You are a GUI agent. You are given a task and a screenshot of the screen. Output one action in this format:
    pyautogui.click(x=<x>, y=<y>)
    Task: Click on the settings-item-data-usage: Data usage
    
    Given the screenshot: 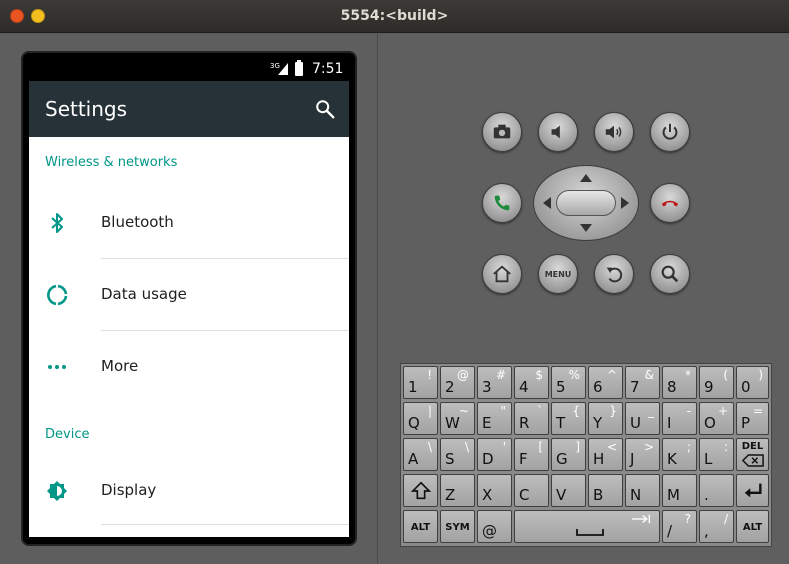 What is the action you would take?
    pyautogui.click(x=189, y=295)
    